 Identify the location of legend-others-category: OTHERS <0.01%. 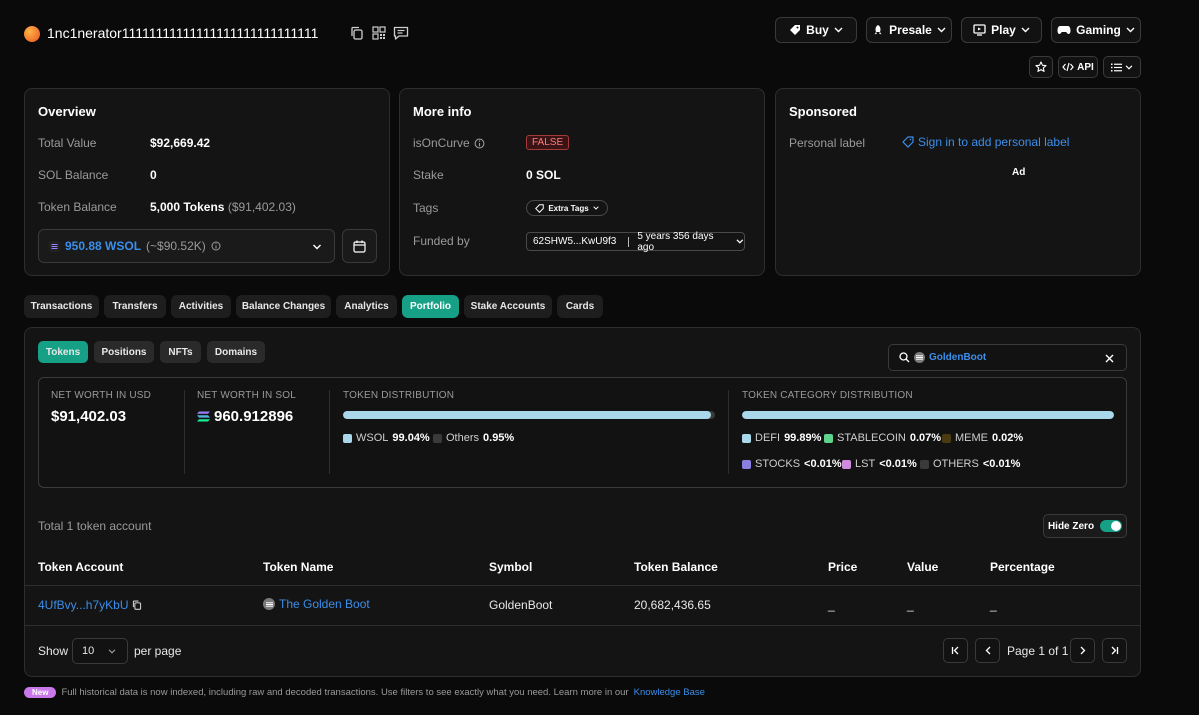
(970, 464).